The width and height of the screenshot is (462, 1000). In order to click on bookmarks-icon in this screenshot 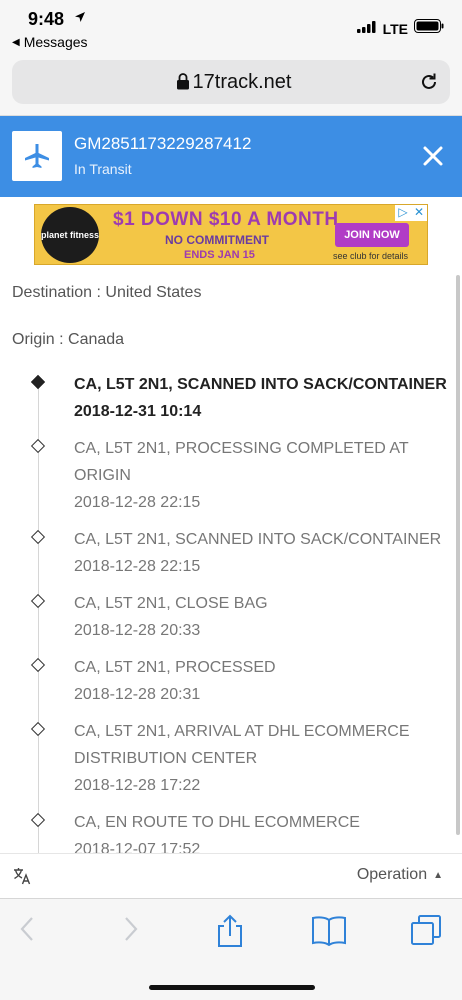, I will do `click(329, 932)`.